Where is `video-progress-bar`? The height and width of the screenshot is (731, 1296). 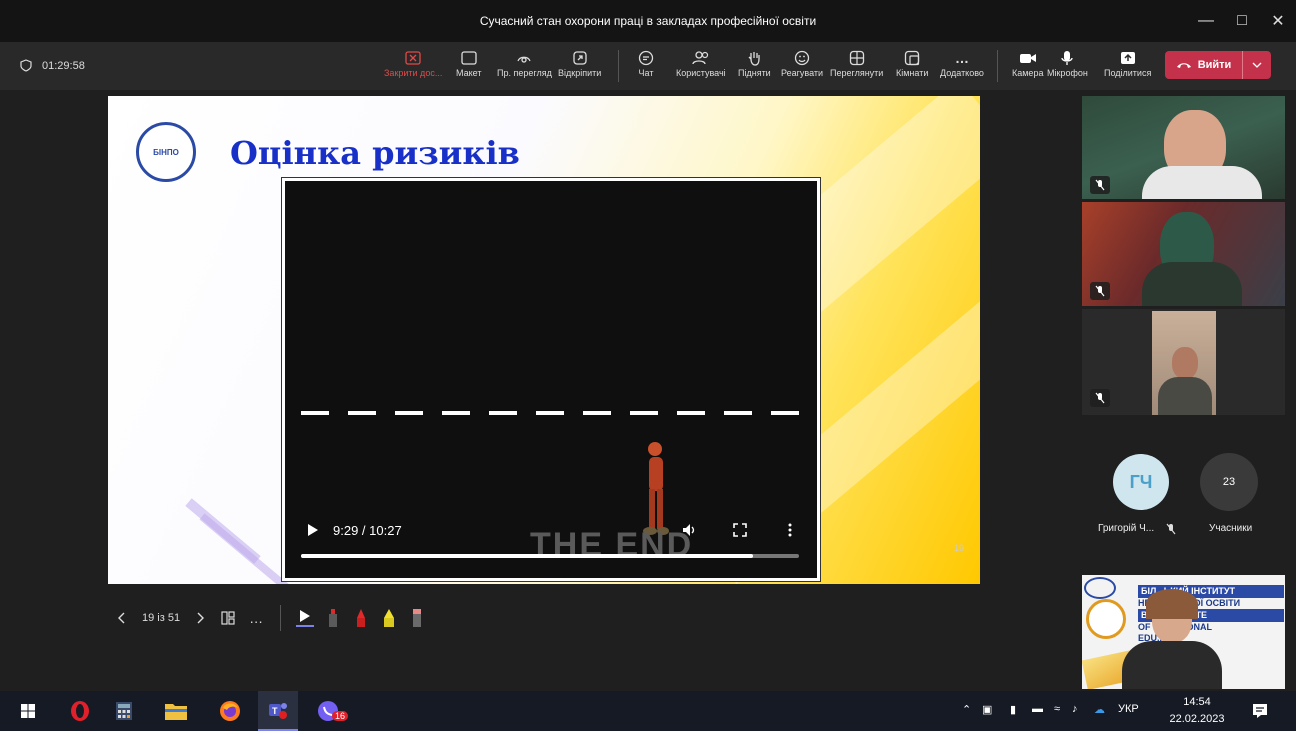 video-progress-bar is located at coordinates (550, 556).